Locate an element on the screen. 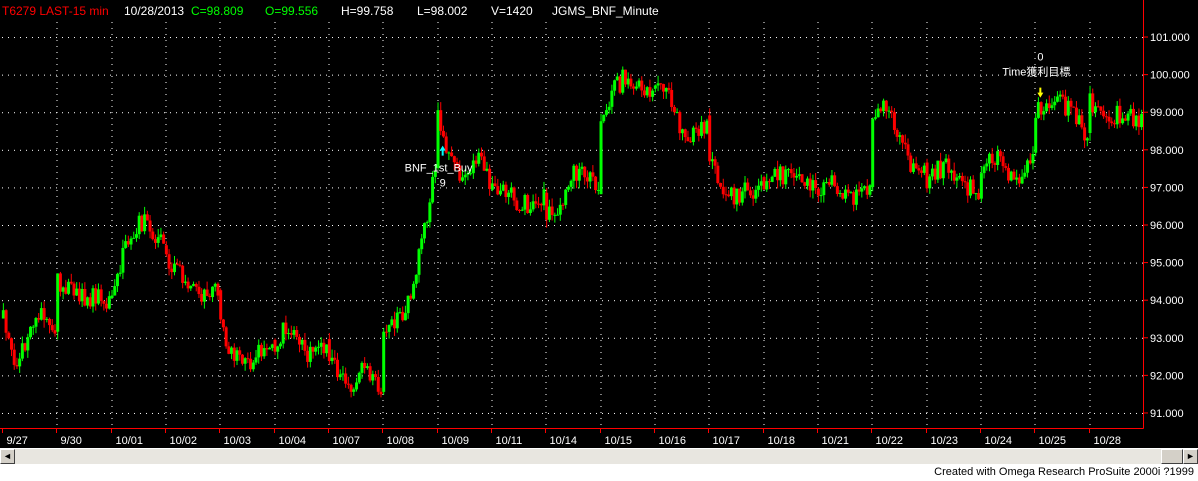 Image resolution: width=1198 pixels, height=481 pixels. scrollbar-track is located at coordinates (599, 456).